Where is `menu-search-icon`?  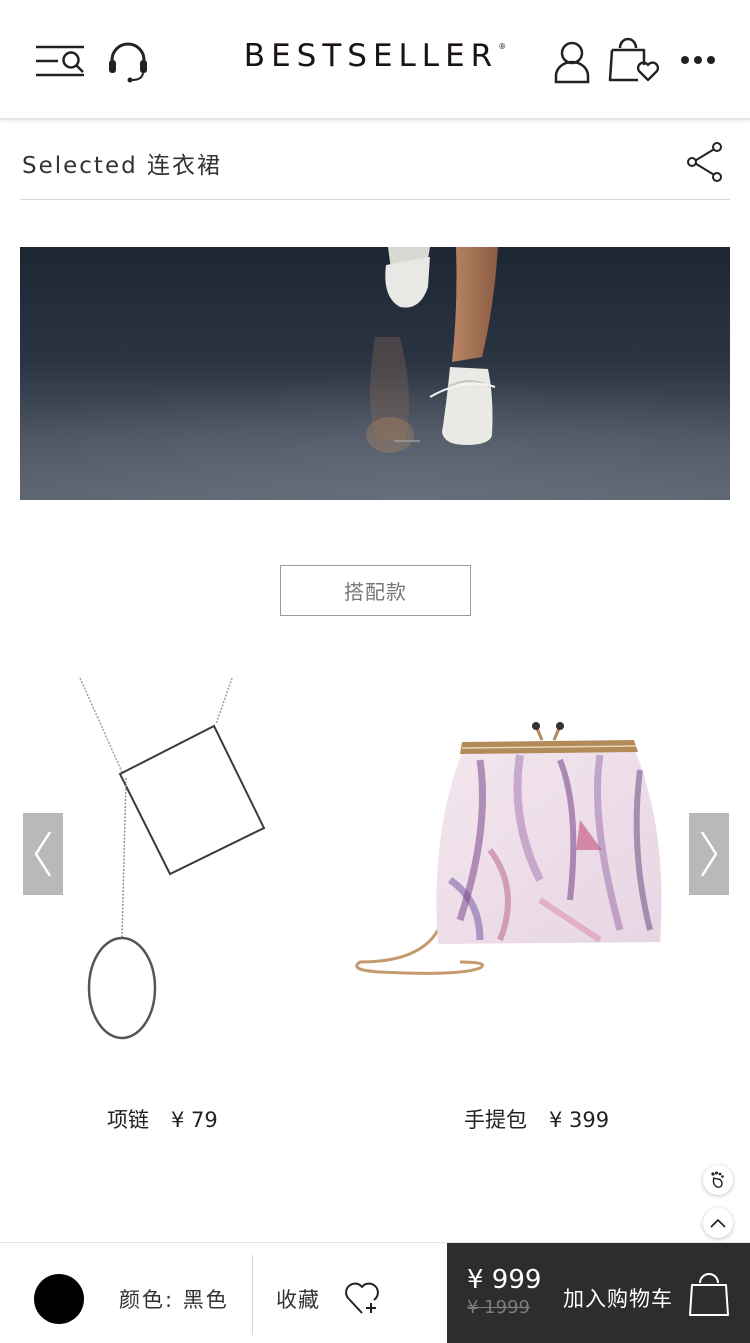
menu-search-icon is located at coordinates (61, 62).